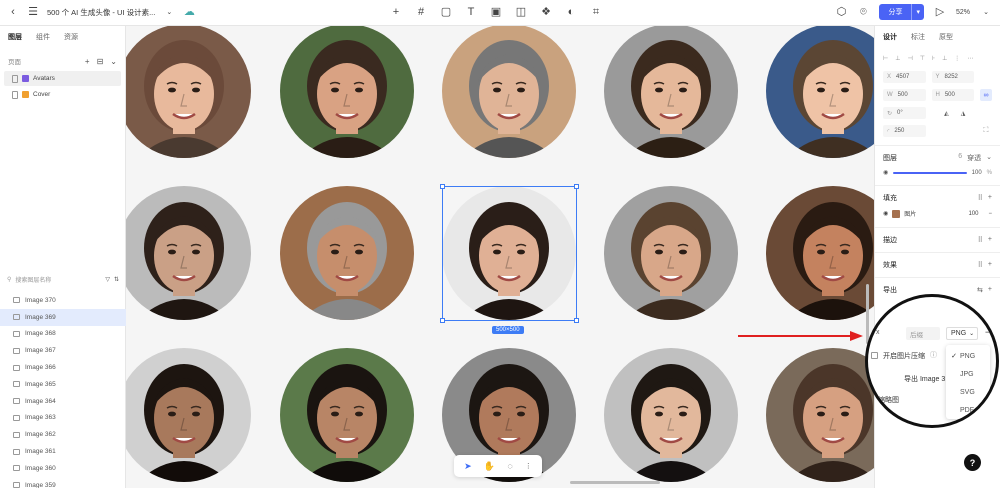  What do you see at coordinates (987, 332) in the screenshot?
I see `remove-export-icon: −` at bounding box center [987, 332].